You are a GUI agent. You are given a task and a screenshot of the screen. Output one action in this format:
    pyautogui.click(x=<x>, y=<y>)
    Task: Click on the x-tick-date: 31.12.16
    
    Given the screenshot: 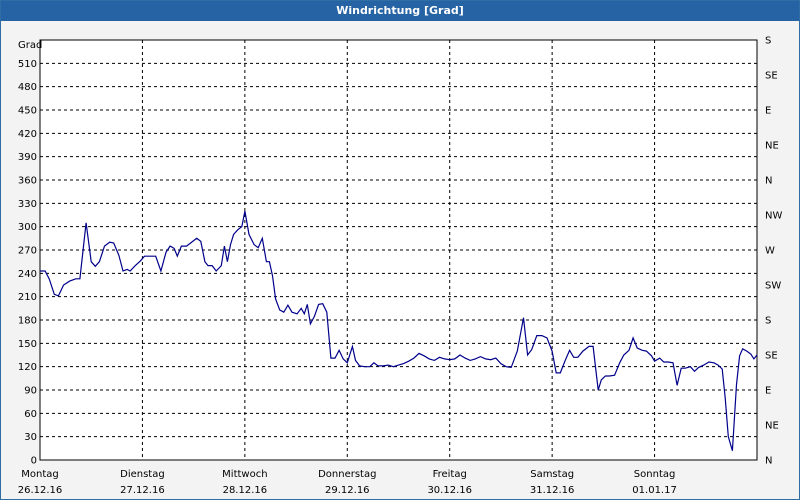 What is the action you would take?
    pyautogui.click(x=552, y=490)
    